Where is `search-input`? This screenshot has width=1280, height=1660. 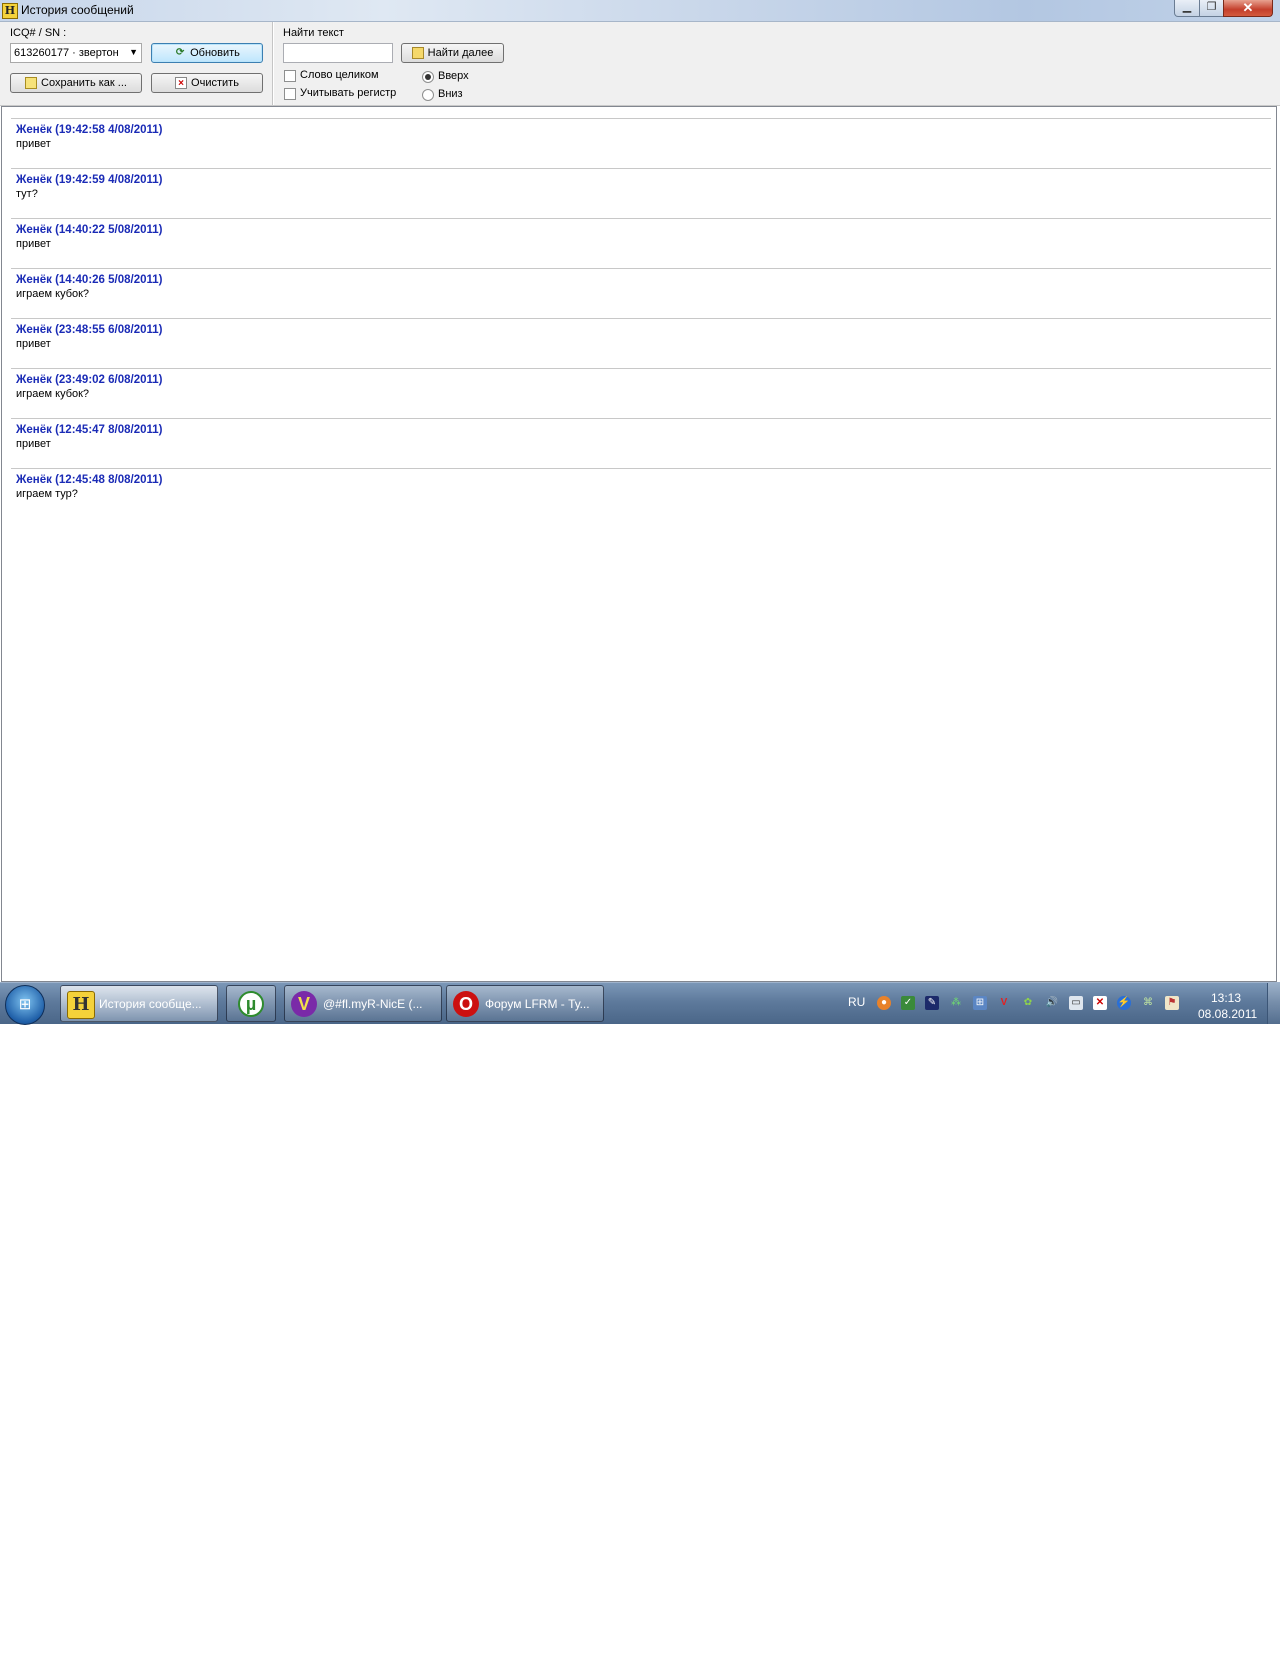
search-input is located at coordinates (338, 53).